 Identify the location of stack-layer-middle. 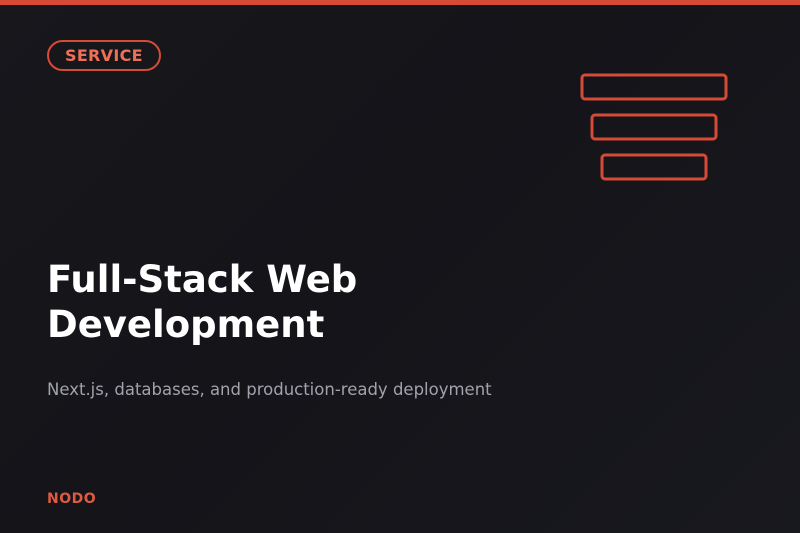
(654, 127).